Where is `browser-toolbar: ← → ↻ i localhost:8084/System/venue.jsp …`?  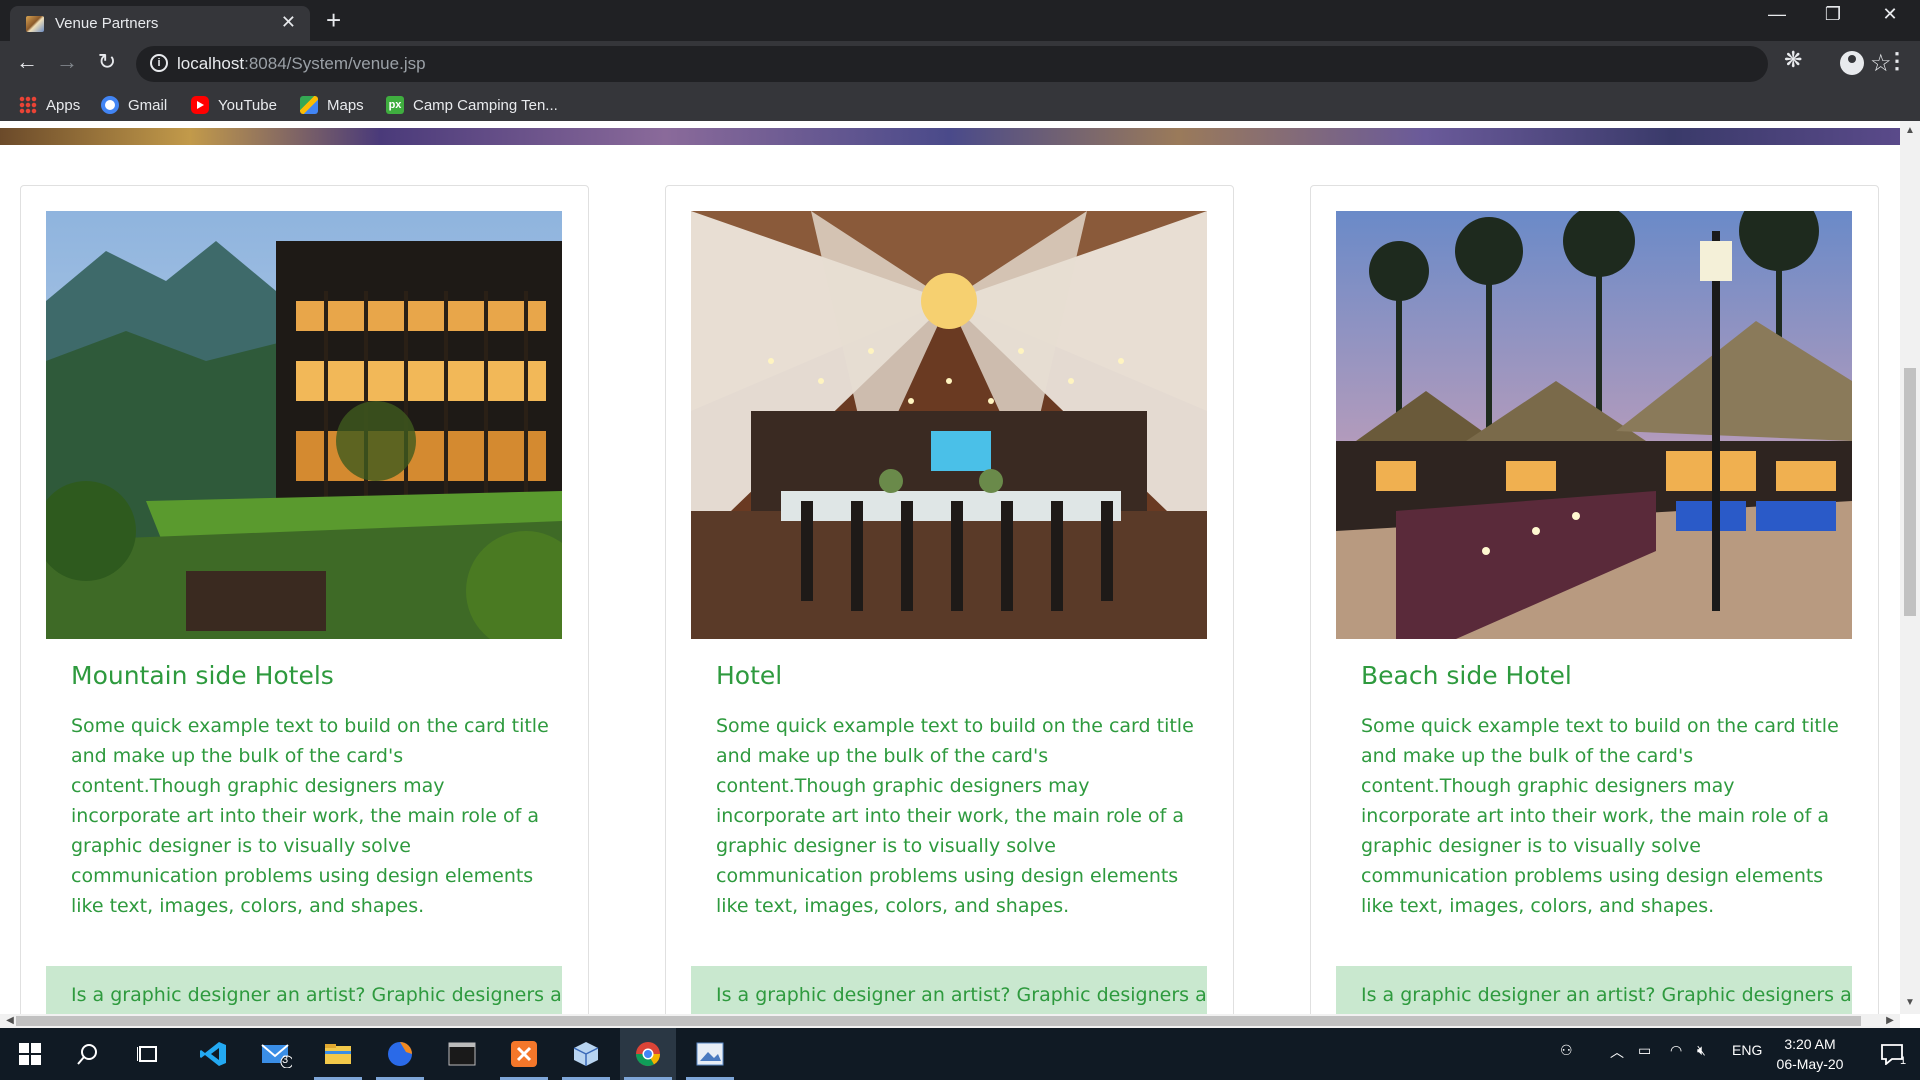 browser-toolbar: ← → ↻ i localhost:8084/System/venue.jsp … is located at coordinates (960, 64).